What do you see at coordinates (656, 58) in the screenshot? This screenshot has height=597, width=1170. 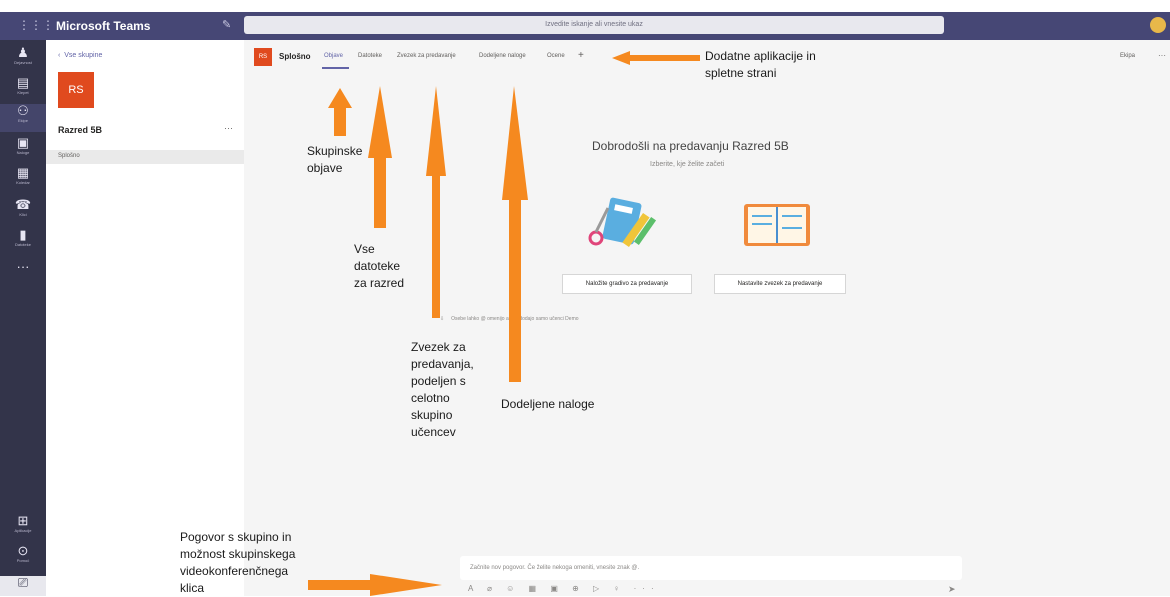 I see `apps-arrow` at bounding box center [656, 58].